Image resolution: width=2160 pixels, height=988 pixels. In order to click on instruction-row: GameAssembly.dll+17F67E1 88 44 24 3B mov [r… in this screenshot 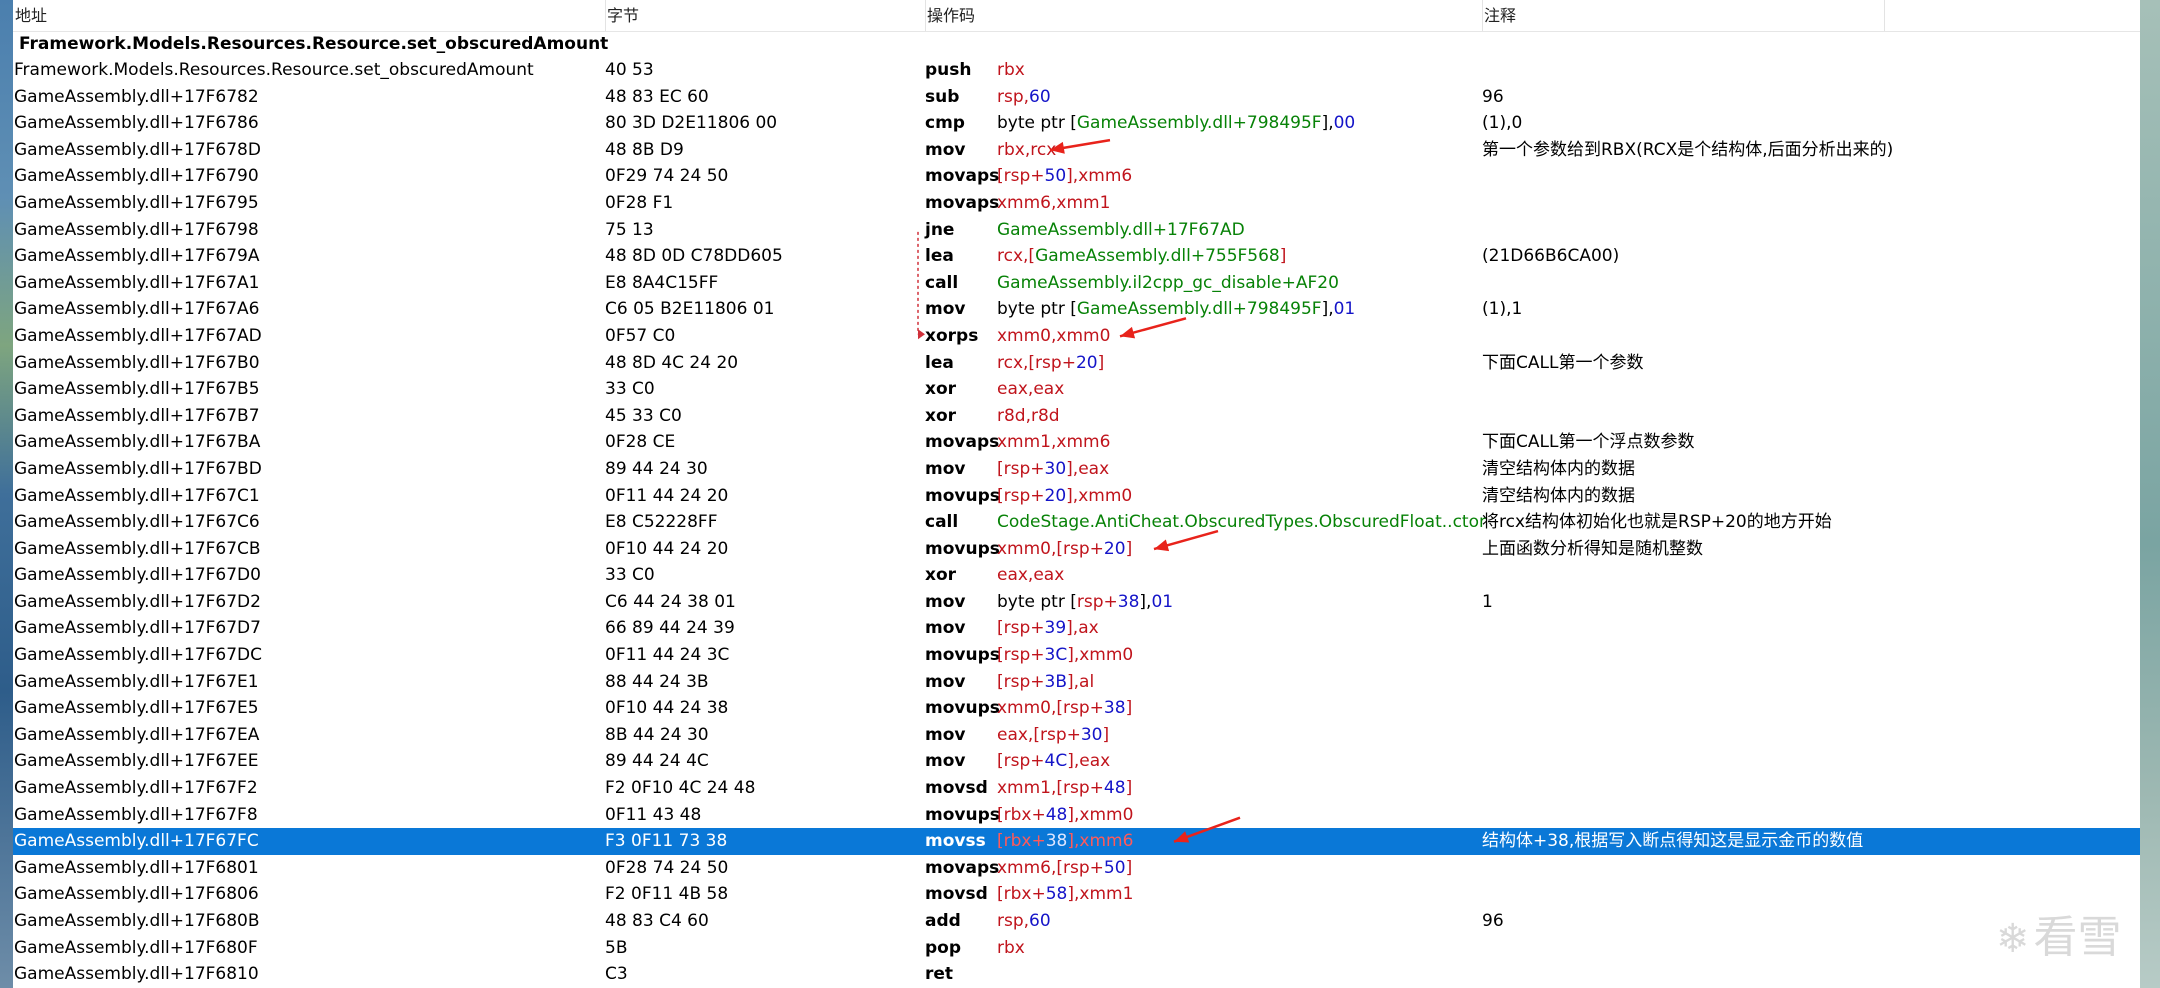, I will do `click(1076, 682)`.